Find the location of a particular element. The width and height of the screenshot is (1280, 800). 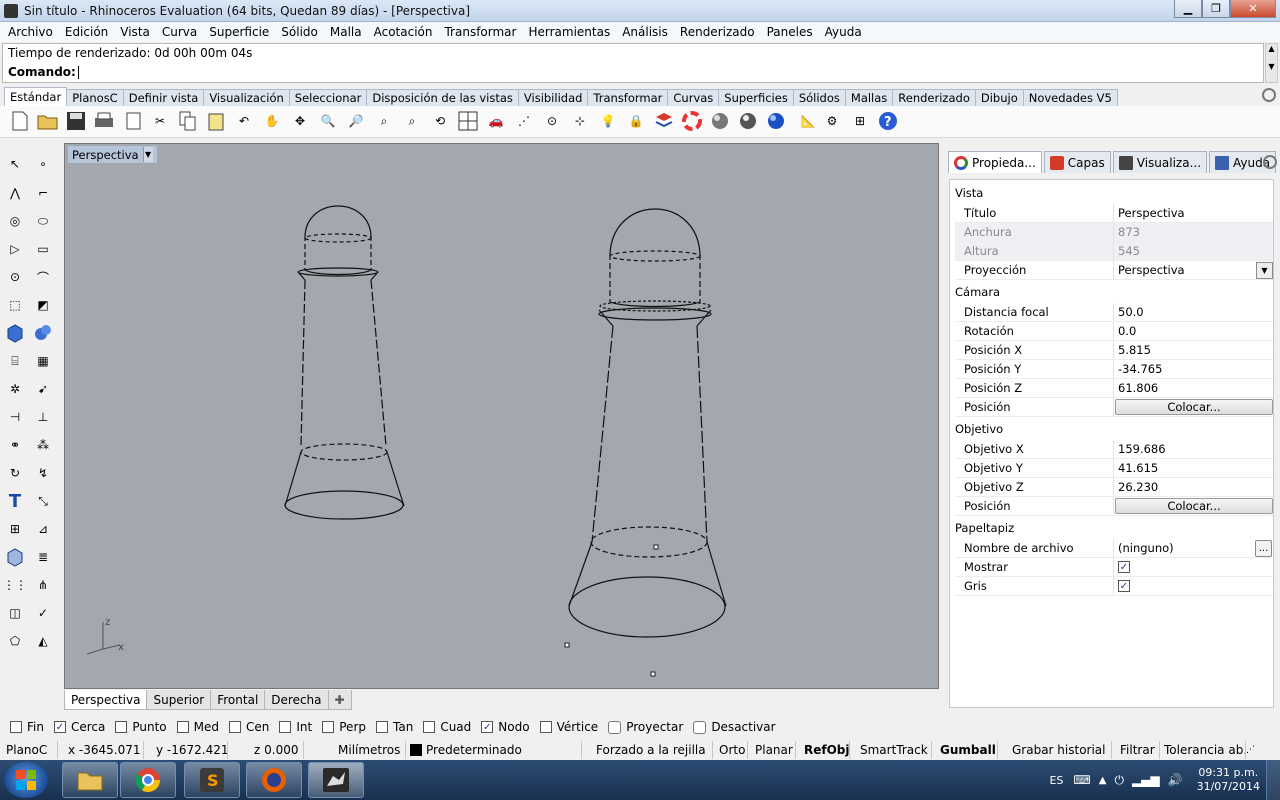

select-filter-icon: ⋰ is located at coordinates (524, 121).